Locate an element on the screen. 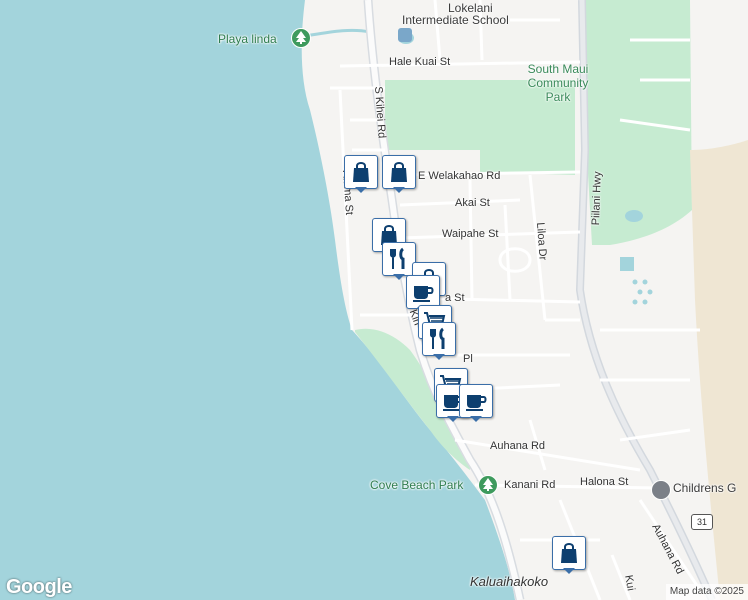 Image resolution: width=748 pixels, height=600 pixels. school-label-bottom: Intermediate School is located at coordinates (455, 20).